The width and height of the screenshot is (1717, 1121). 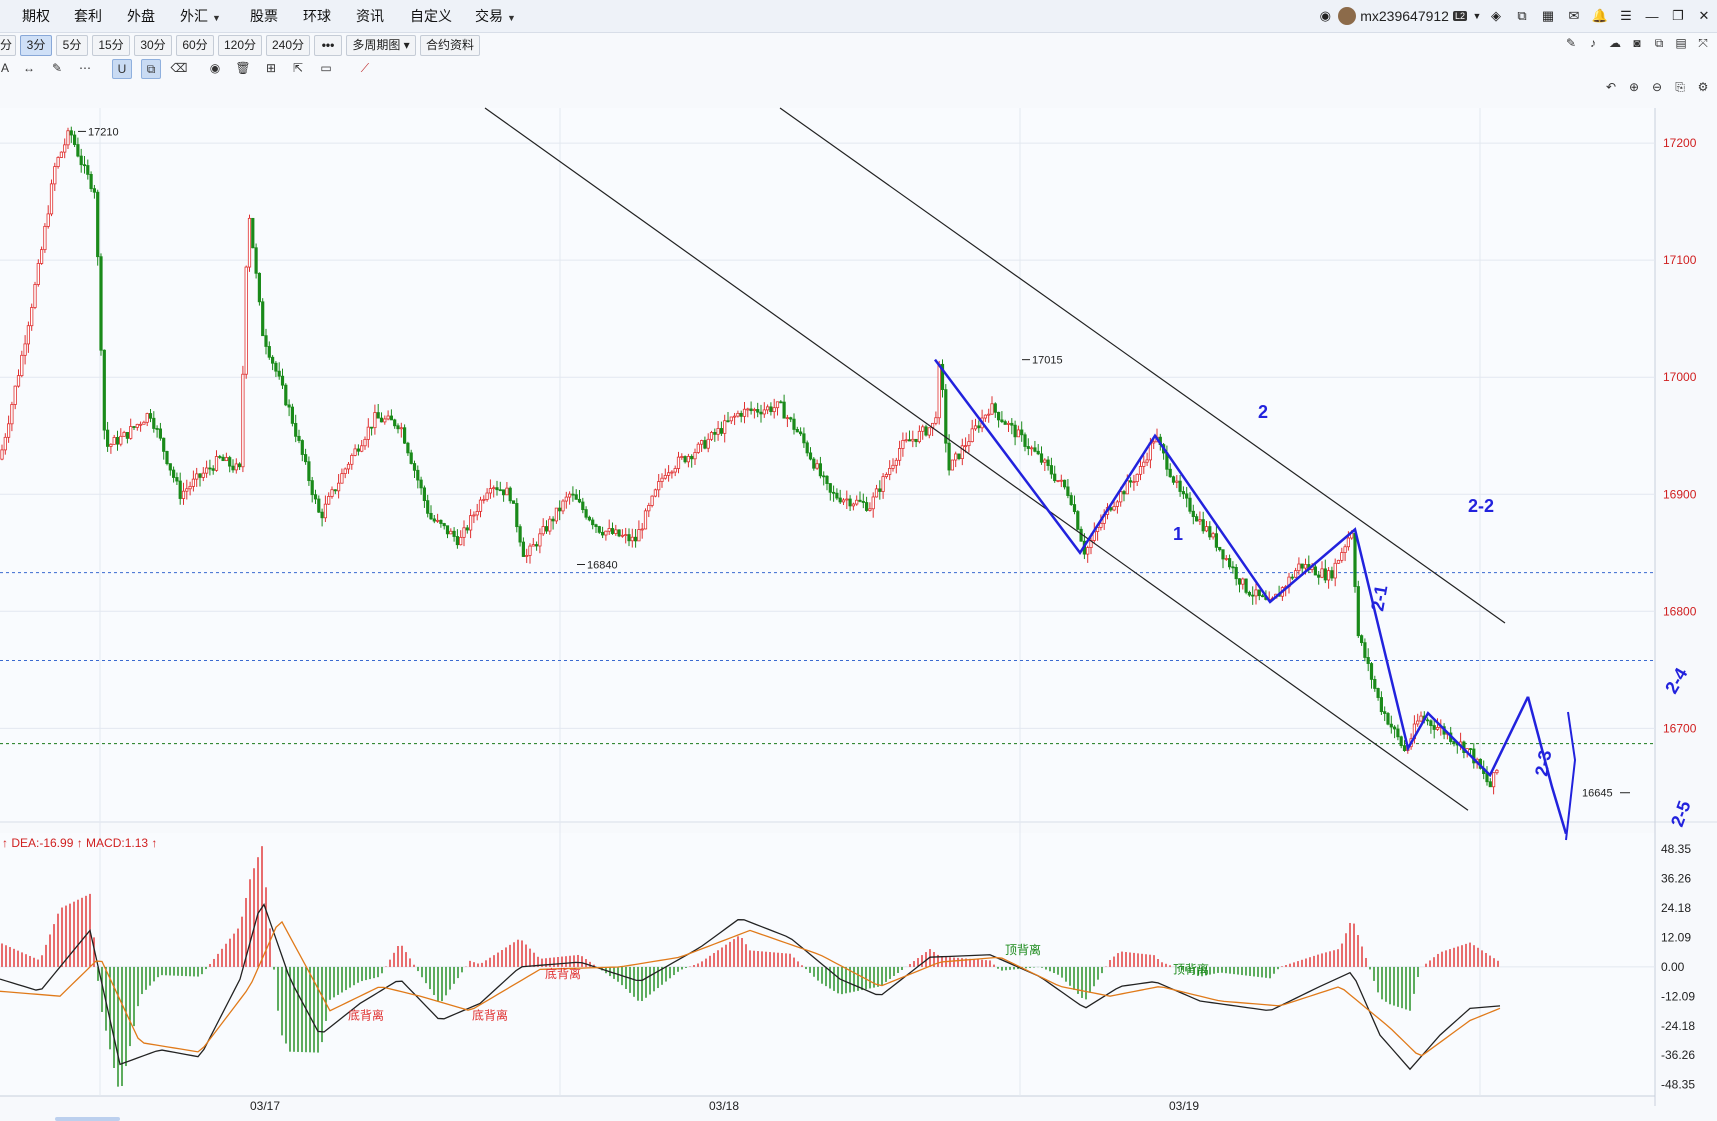 What do you see at coordinates (1678, 996) in the screenshot?
I see `macd-tick-label: -12.09` at bounding box center [1678, 996].